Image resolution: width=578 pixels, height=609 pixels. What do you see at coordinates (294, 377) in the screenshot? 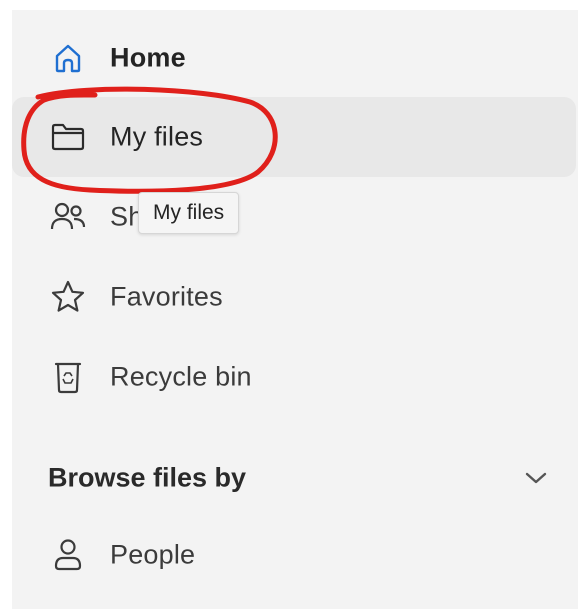
I see `nav-item-recycle-bin: Recycle bin` at bounding box center [294, 377].